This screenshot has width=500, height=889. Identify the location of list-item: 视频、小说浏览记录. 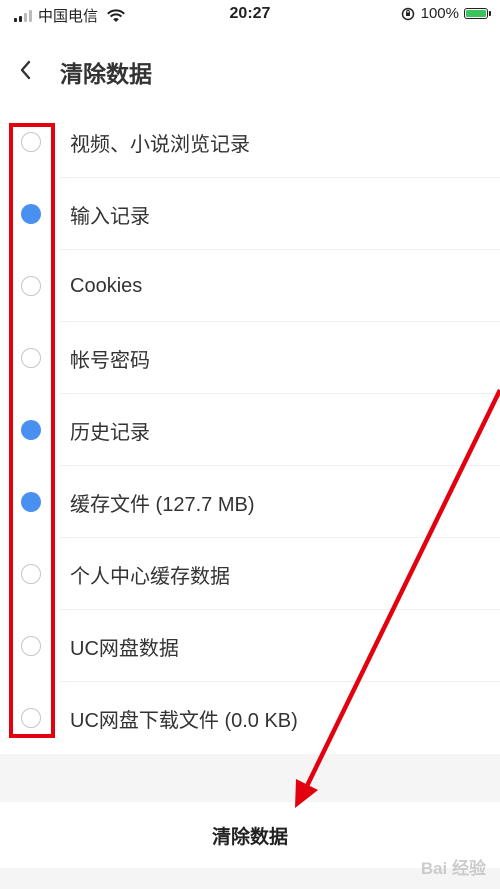
(250, 142).